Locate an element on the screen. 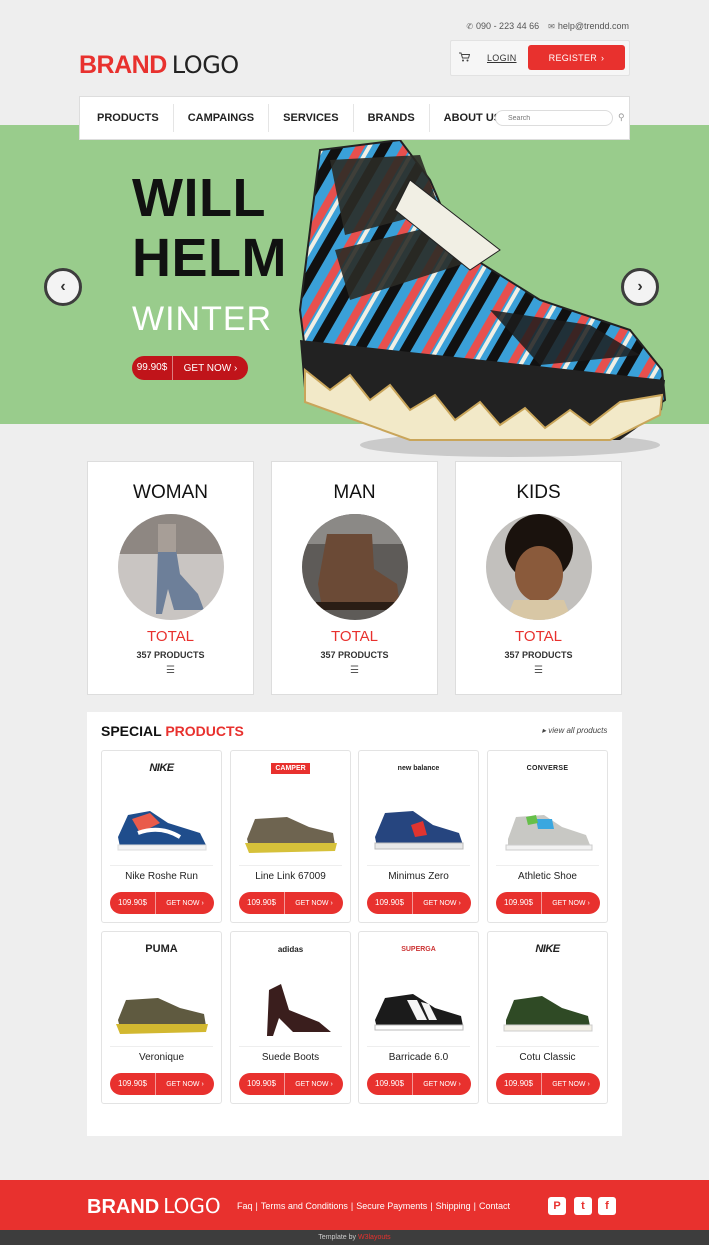 Image resolution: width=709 pixels, height=1245 pixels. brand-name: adidas is located at coordinates (290, 949).